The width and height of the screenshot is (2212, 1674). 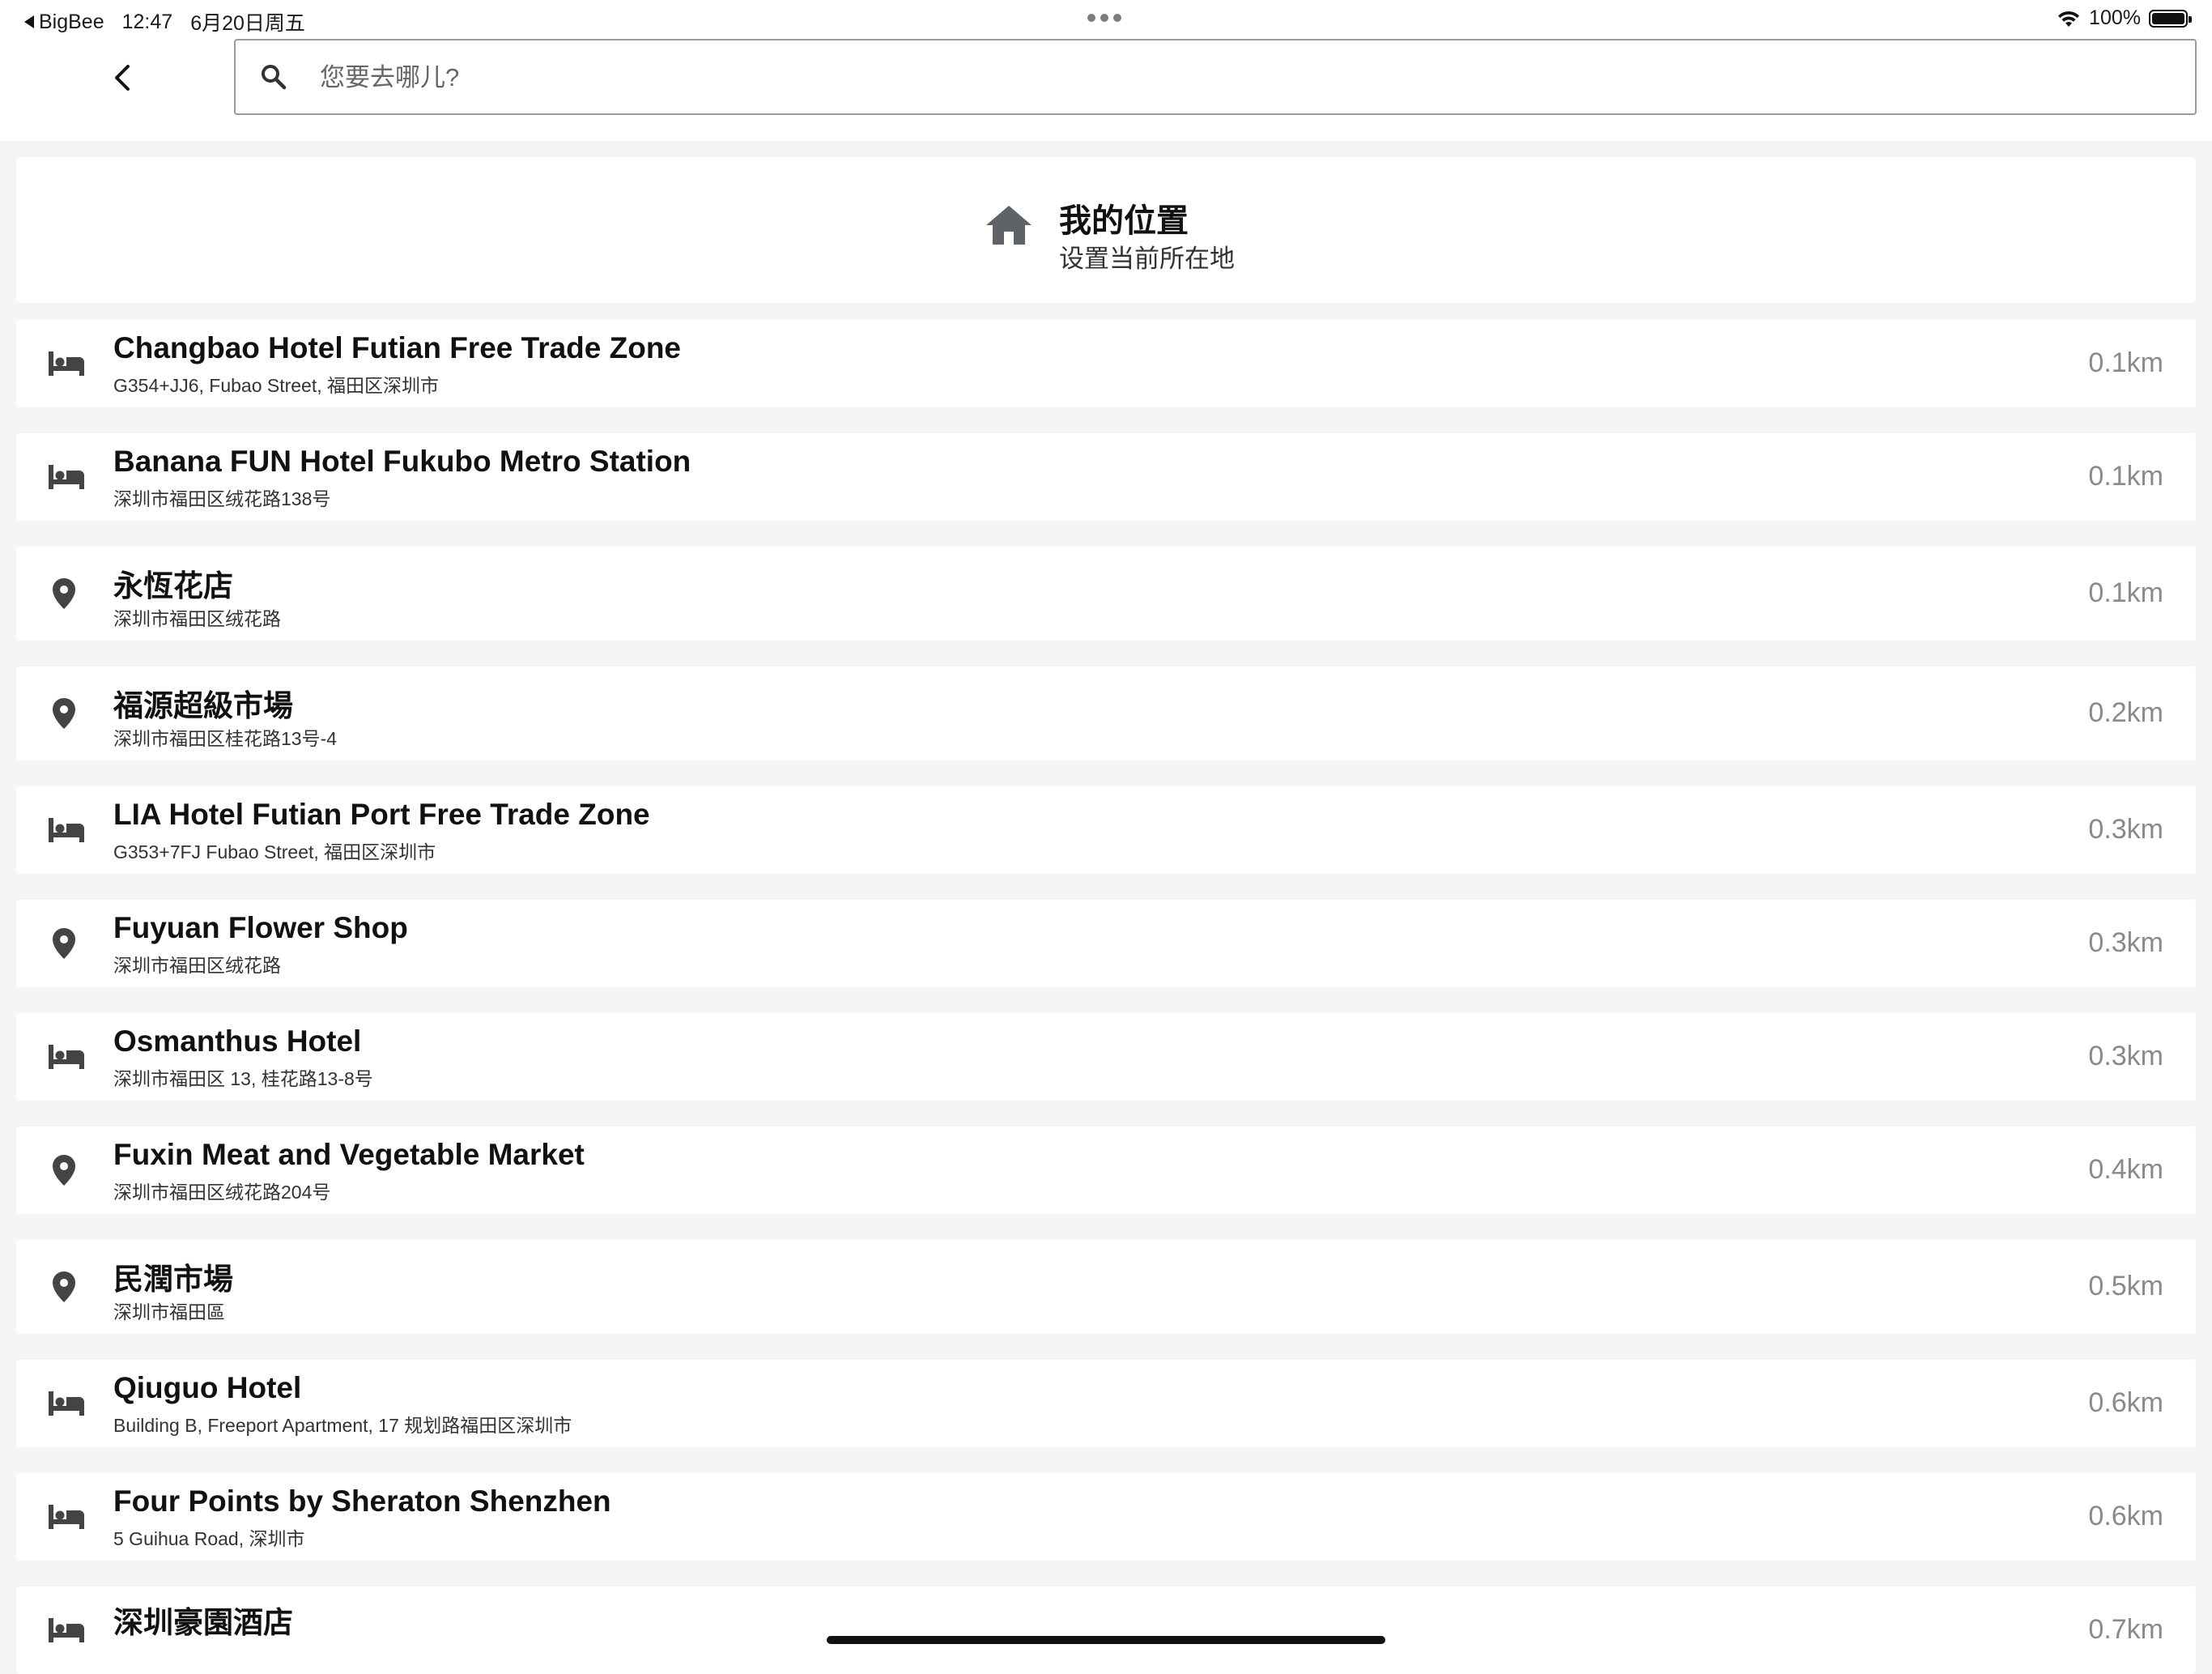 I want to click on back-button, so click(x=123, y=77).